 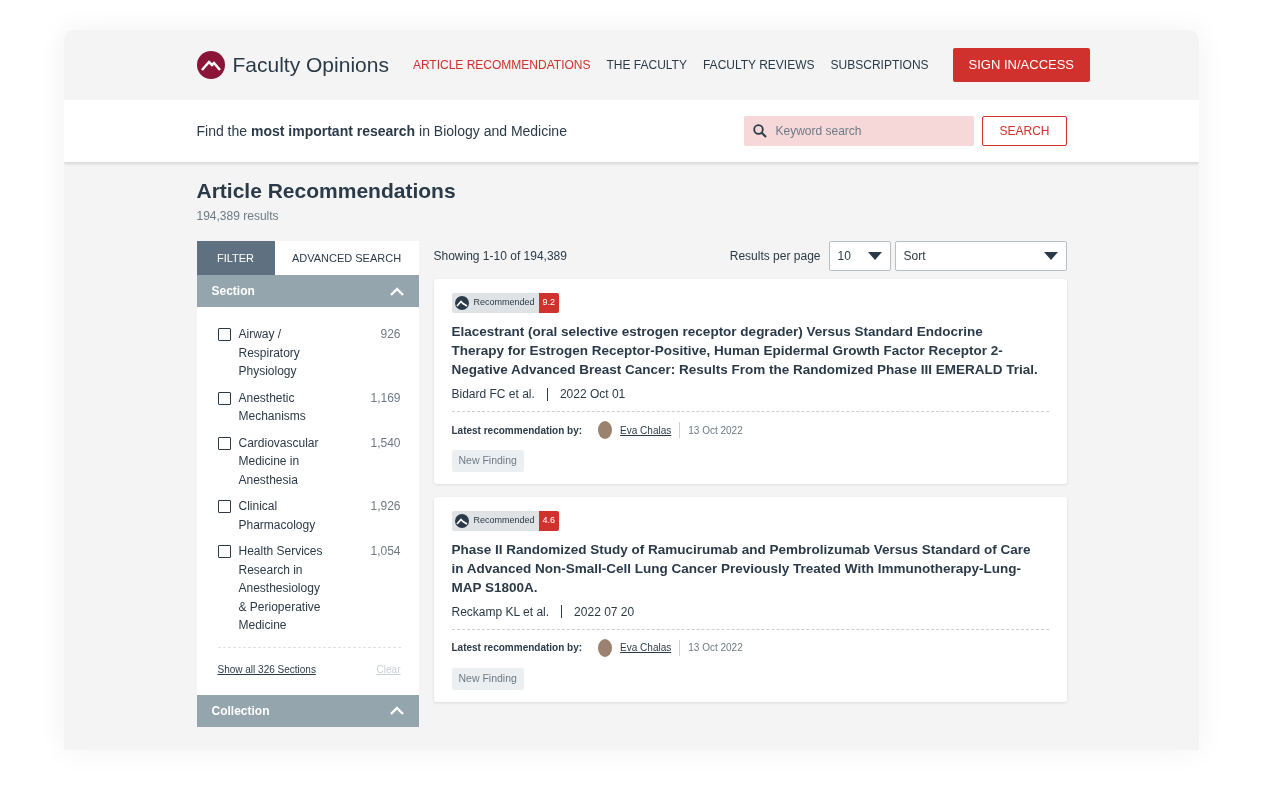 I want to click on filter-count: 1,540, so click(x=385, y=443).